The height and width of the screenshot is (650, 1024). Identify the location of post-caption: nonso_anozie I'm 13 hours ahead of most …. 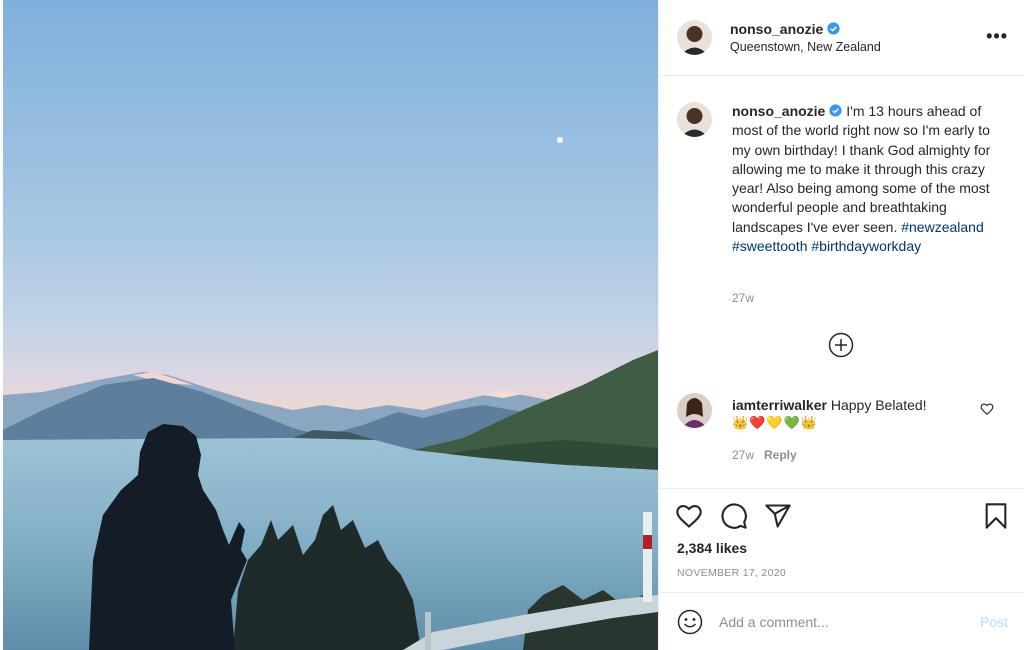
(864, 179).